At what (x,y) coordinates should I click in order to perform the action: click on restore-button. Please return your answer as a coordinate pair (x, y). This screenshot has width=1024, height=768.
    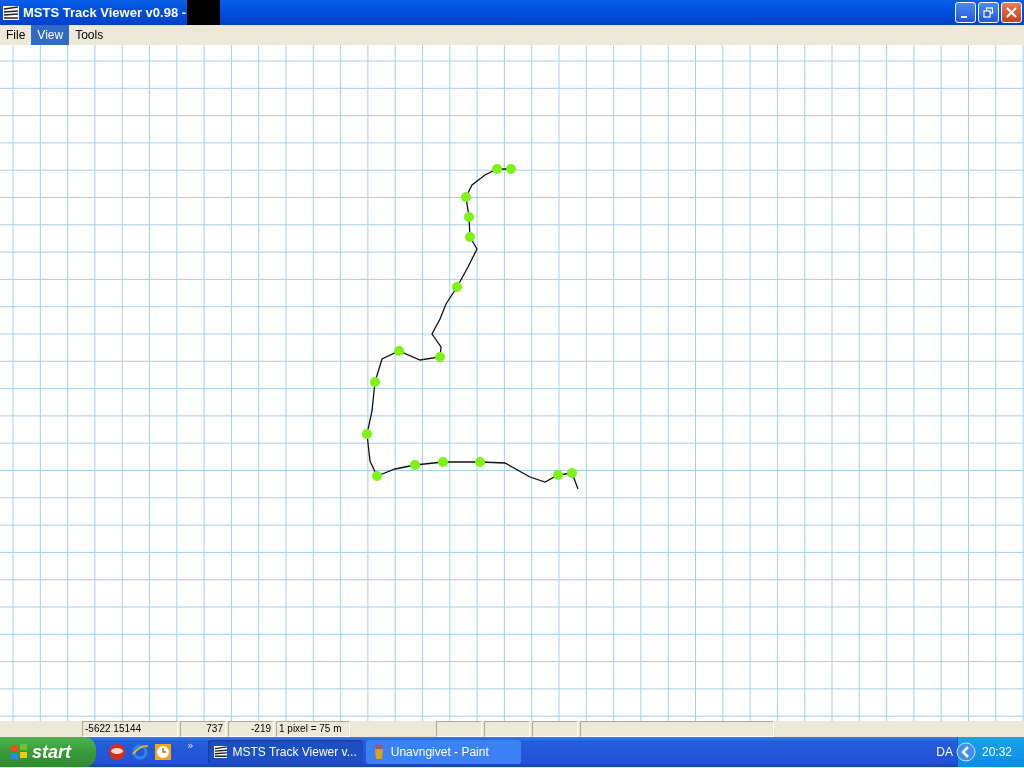
    Looking at the image, I should click on (988, 12).